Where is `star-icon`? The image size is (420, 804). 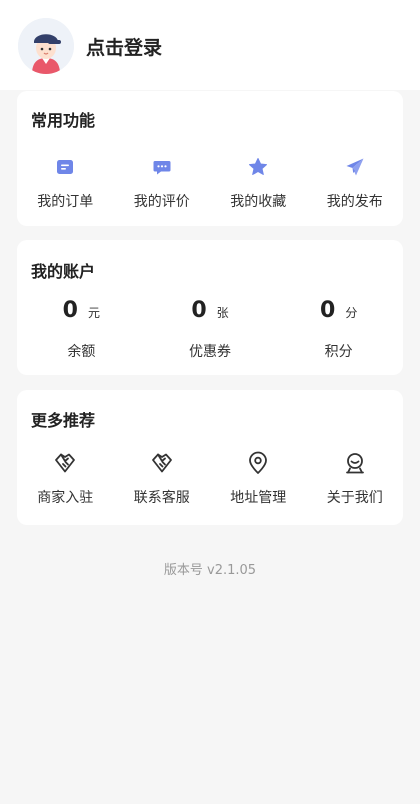 star-icon is located at coordinates (258, 167).